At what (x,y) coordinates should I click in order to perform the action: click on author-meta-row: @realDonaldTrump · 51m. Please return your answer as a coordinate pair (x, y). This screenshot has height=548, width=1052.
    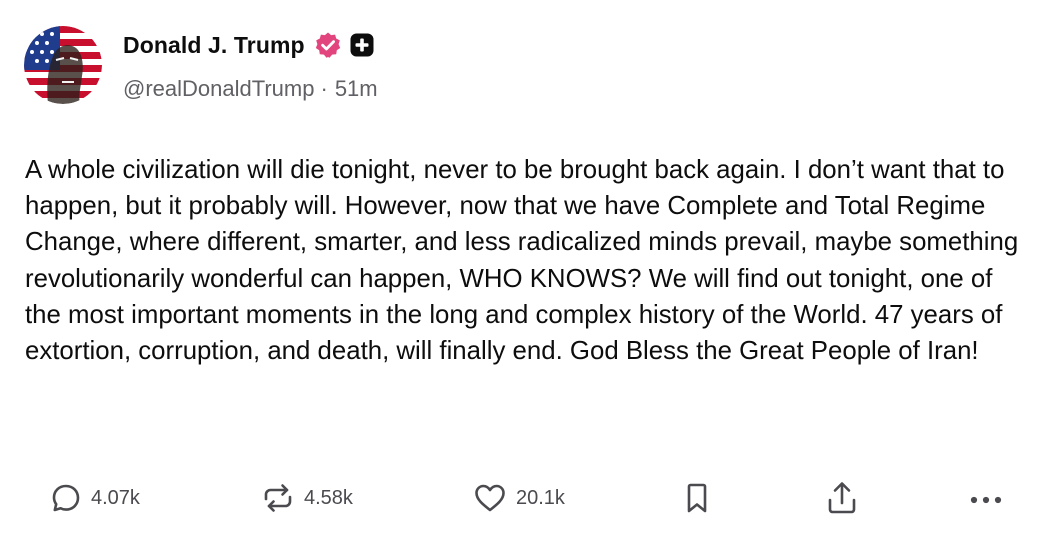
    Looking at the image, I should click on (250, 89).